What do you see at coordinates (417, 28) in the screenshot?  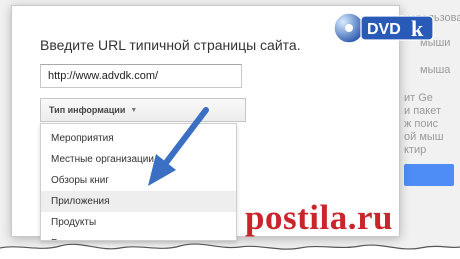 I see `logo-text-k: k` at bounding box center [417, 28].